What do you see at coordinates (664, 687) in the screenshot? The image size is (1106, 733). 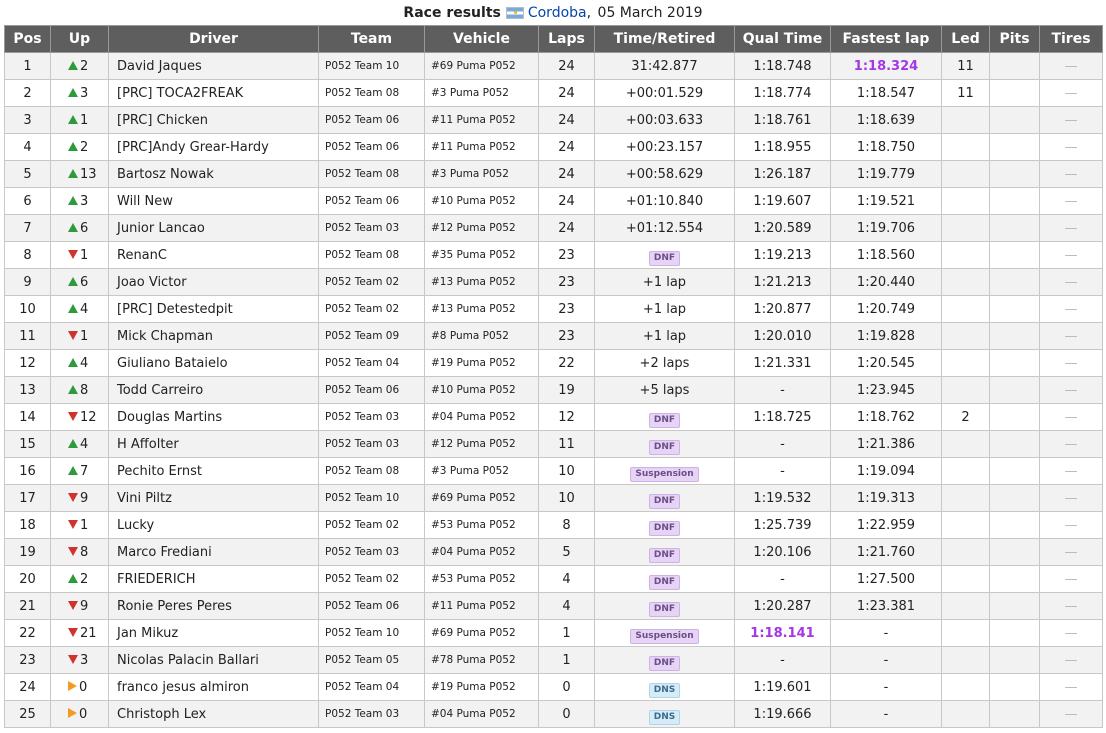 I see `time-cell: DNS` at bounding box center [664, 687].